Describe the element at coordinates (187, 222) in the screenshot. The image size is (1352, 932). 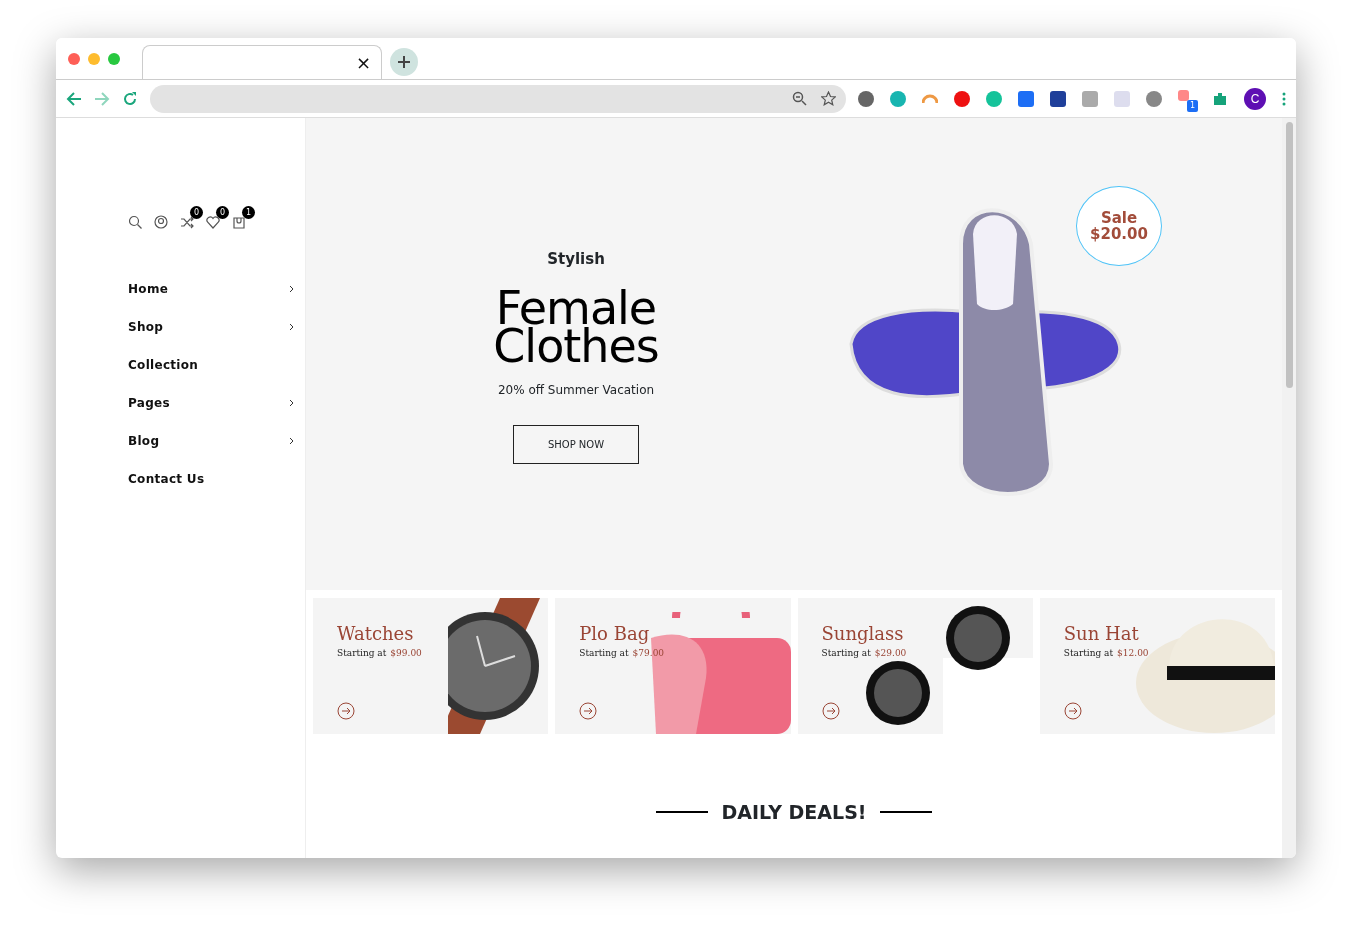
I see `shuffle-icon` at that location.